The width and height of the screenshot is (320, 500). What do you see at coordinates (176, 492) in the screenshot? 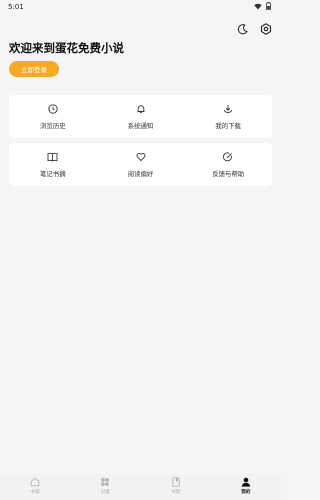
I see `tab-label: 书架` at bounding box center [176, 492].